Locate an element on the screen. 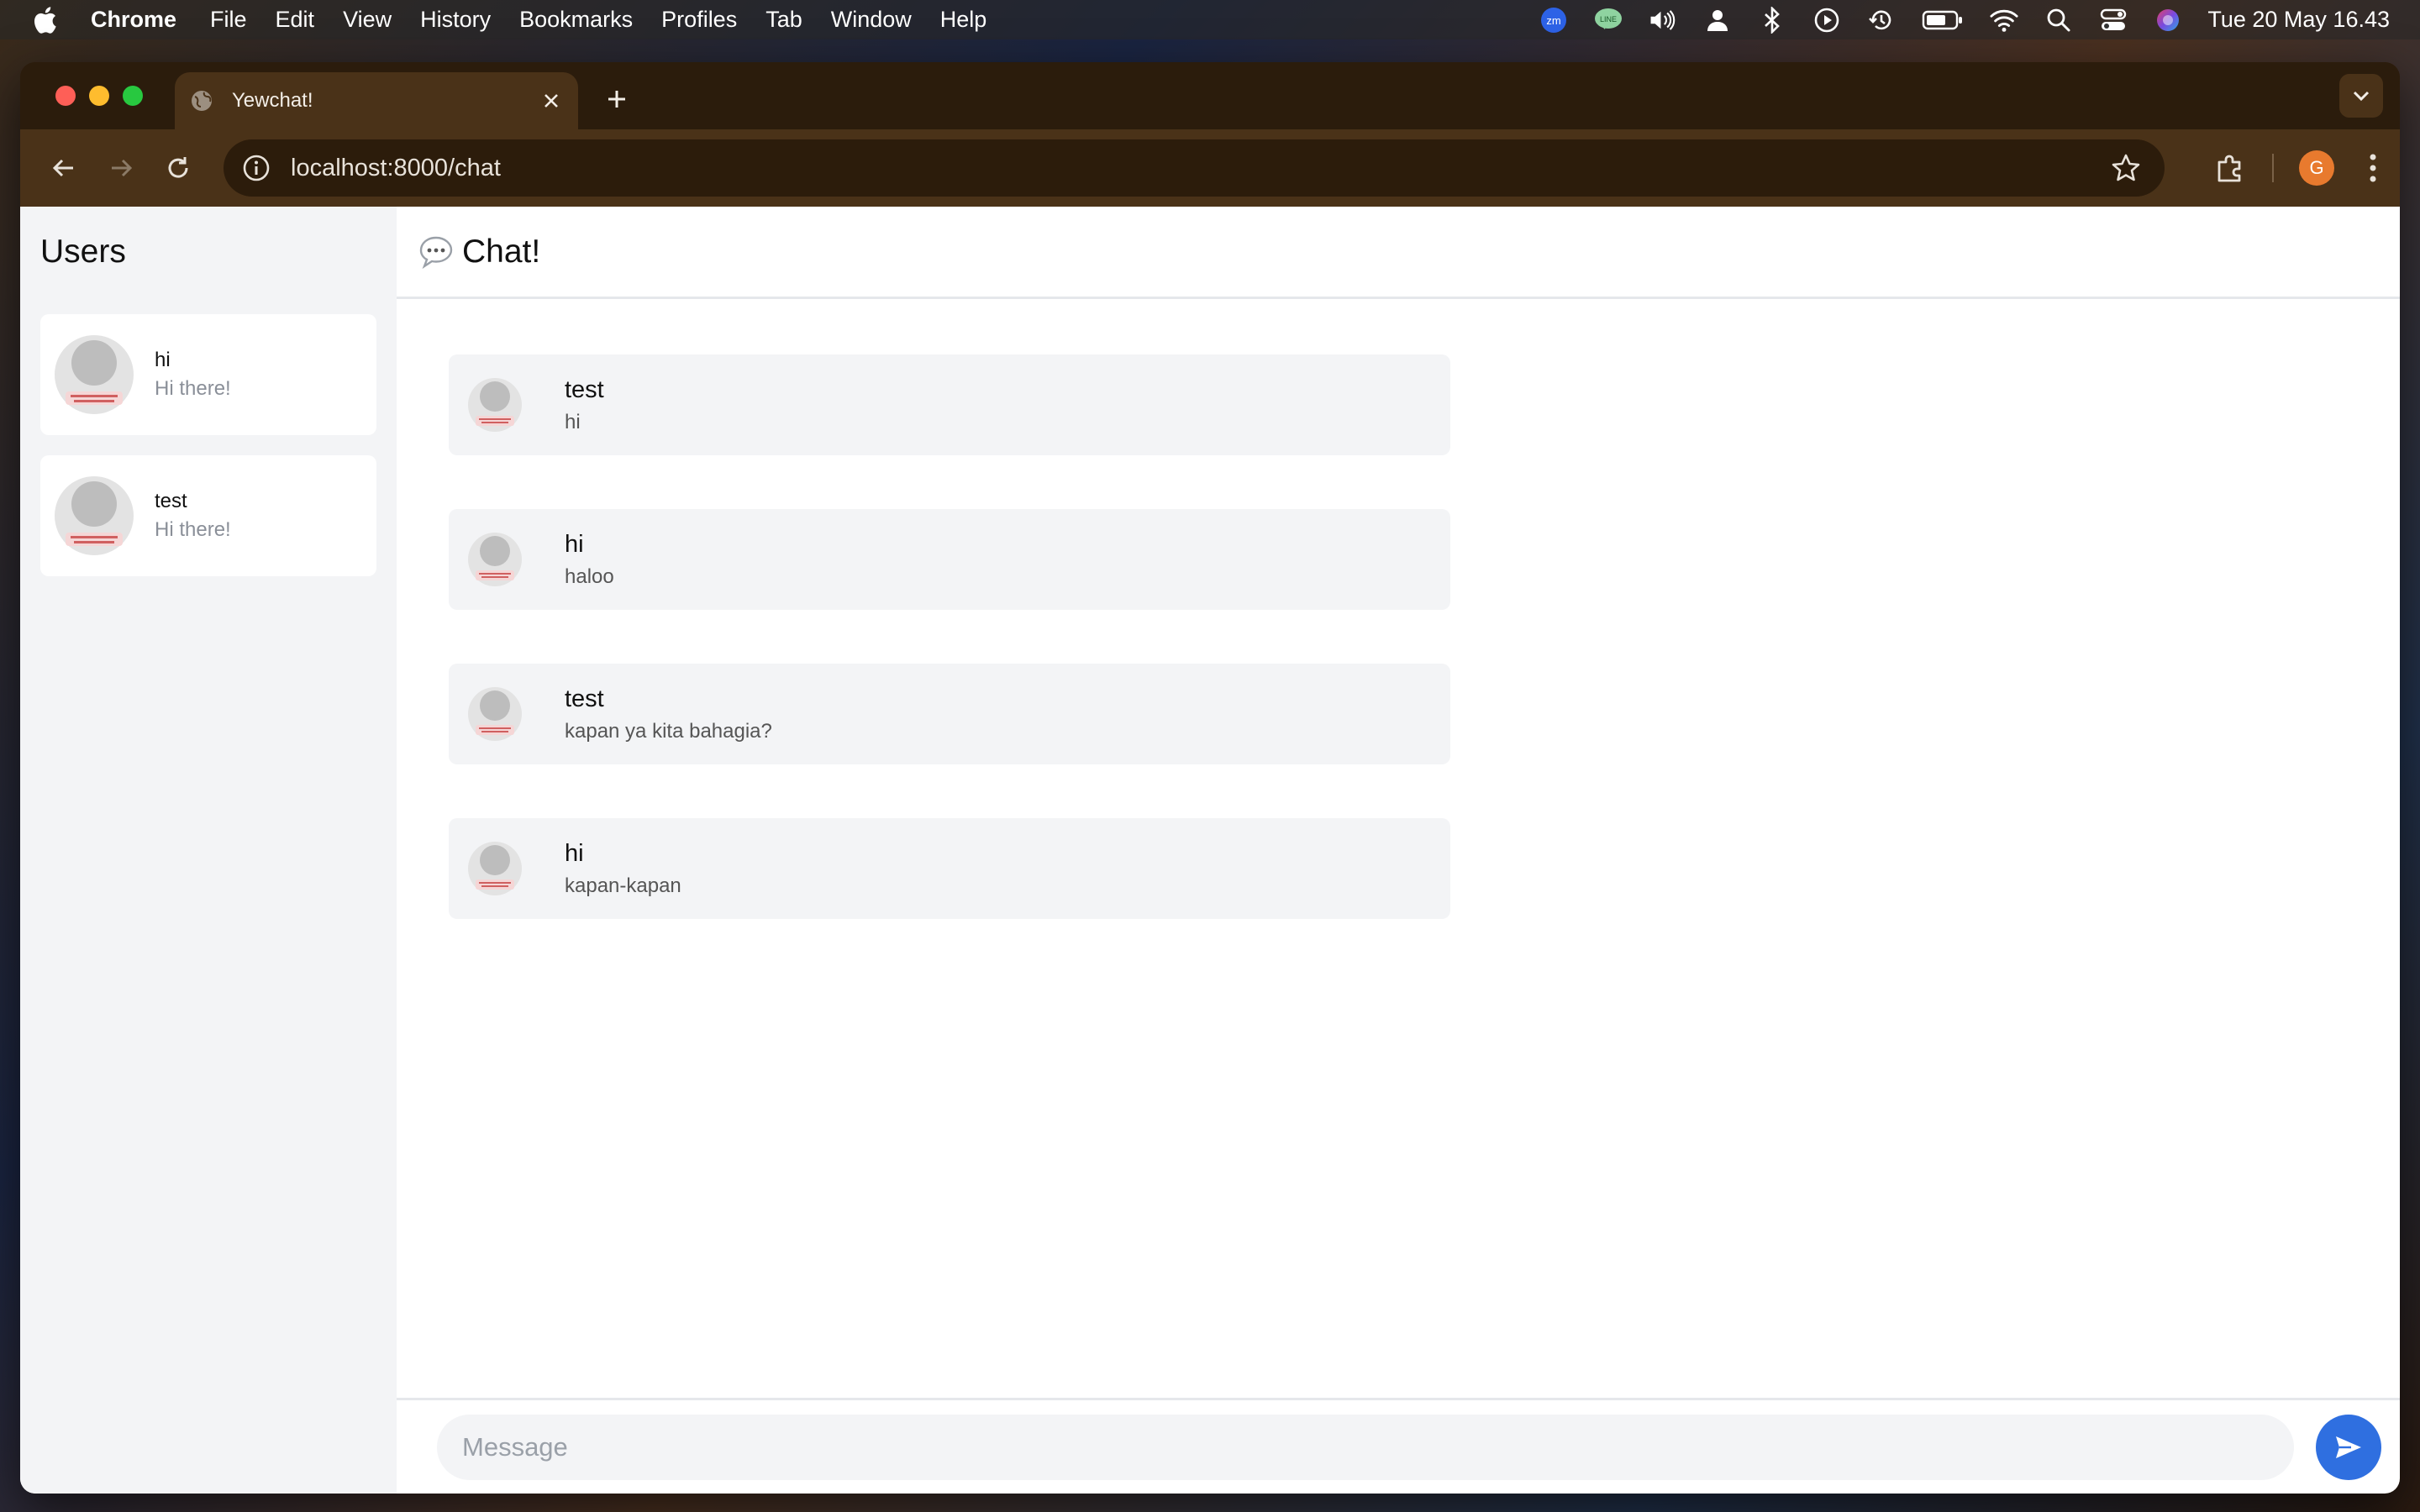 The image size is (2420, 1512). profile-avatar: G is located at coordinates (2316, 168).